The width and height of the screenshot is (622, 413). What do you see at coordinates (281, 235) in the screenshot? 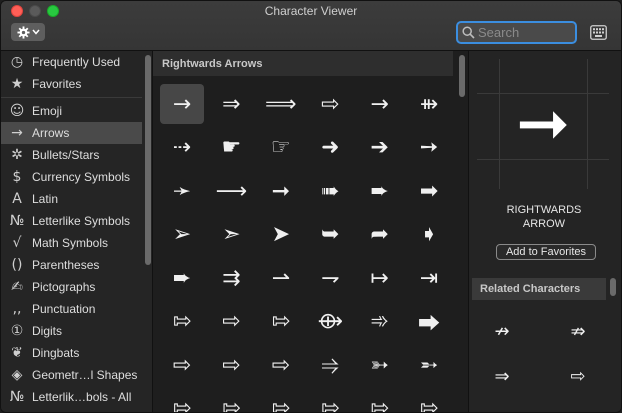
I see `character-cell: ➤` at bounding box center [281, 235].